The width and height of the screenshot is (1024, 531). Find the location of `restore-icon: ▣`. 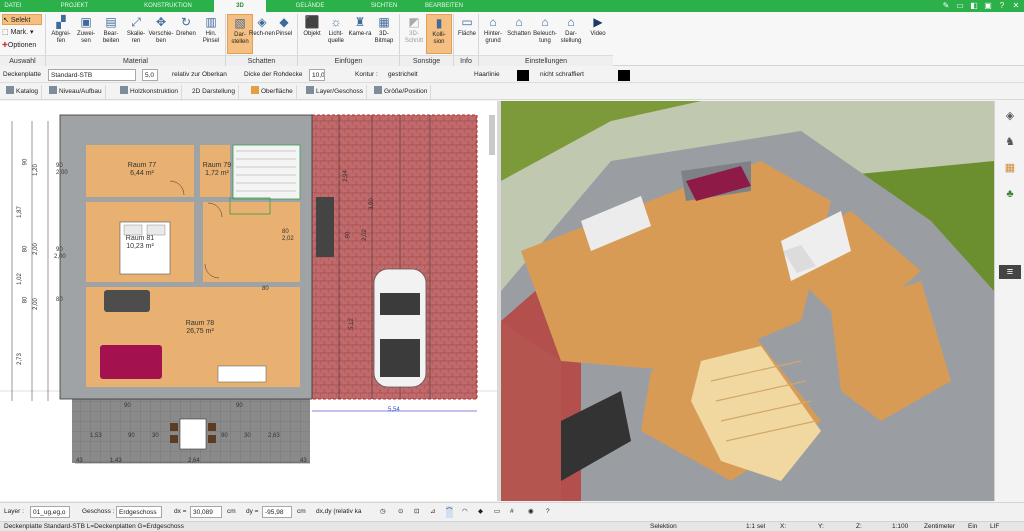

restore-icon: ▣ is located at coordinates (988, 6).